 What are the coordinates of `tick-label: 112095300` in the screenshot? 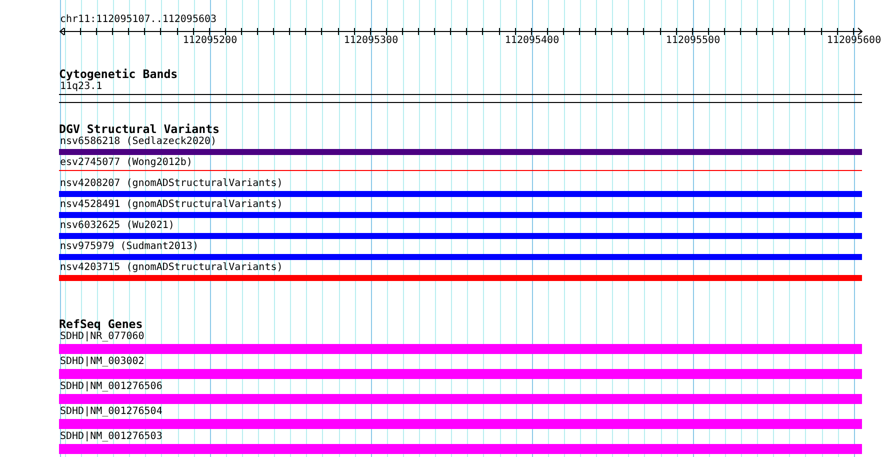 It's located at (371, 41).